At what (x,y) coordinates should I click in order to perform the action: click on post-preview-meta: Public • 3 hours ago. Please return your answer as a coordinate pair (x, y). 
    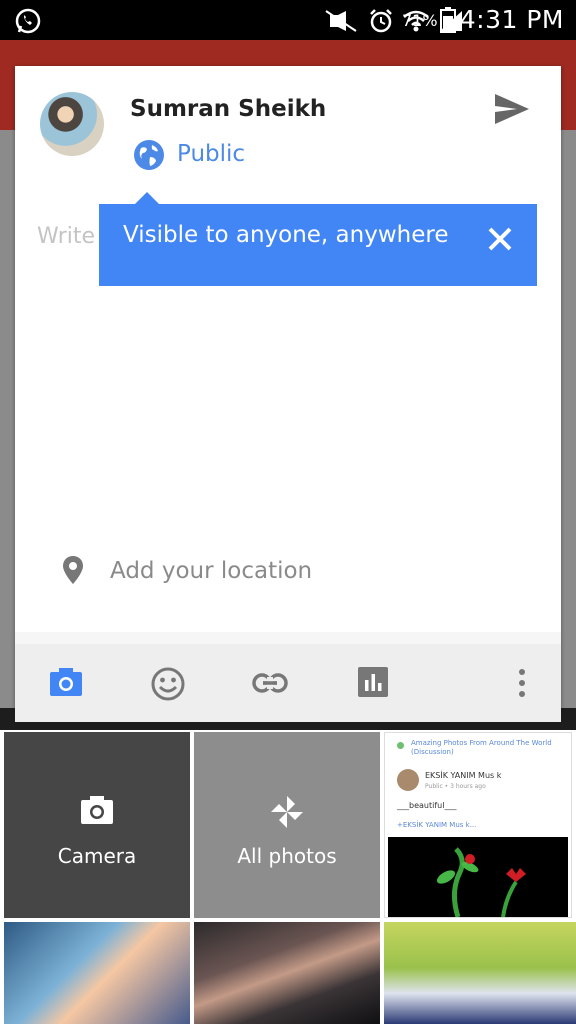
    Looking at the image, I should click on (455, 786).